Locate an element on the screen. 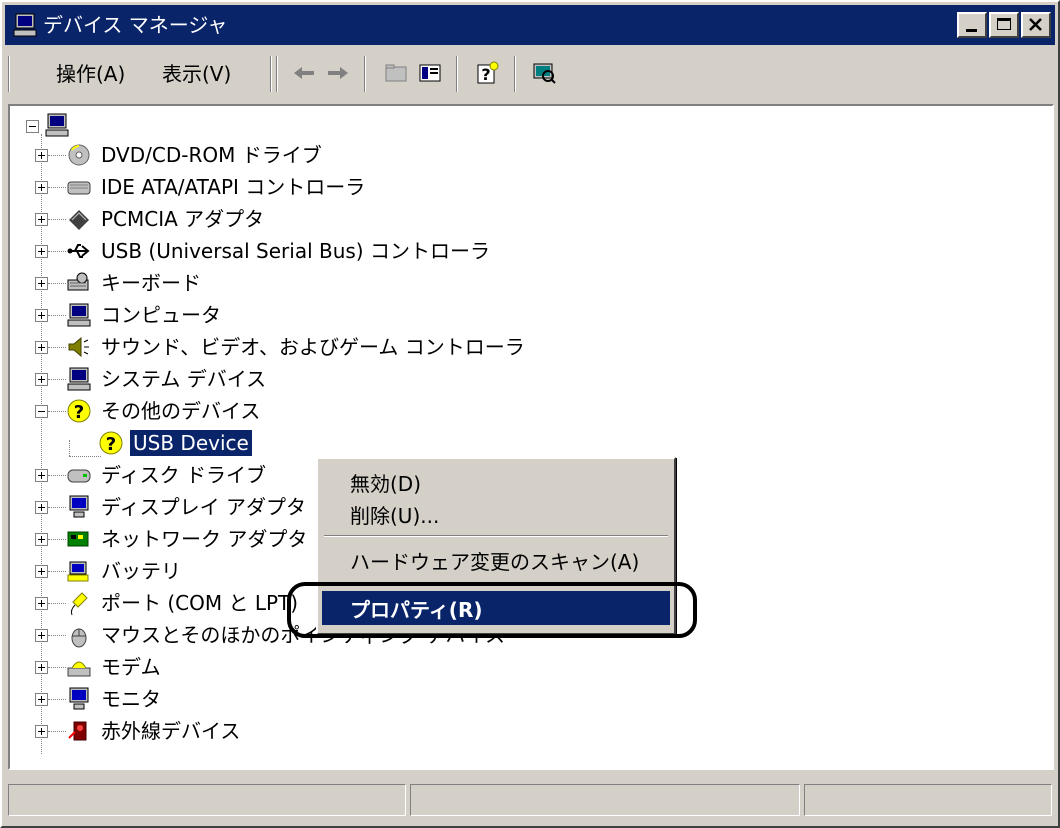 This screenshot has height=828, width=1060. root-collapse-toggle is located at coordinates (32, 126).